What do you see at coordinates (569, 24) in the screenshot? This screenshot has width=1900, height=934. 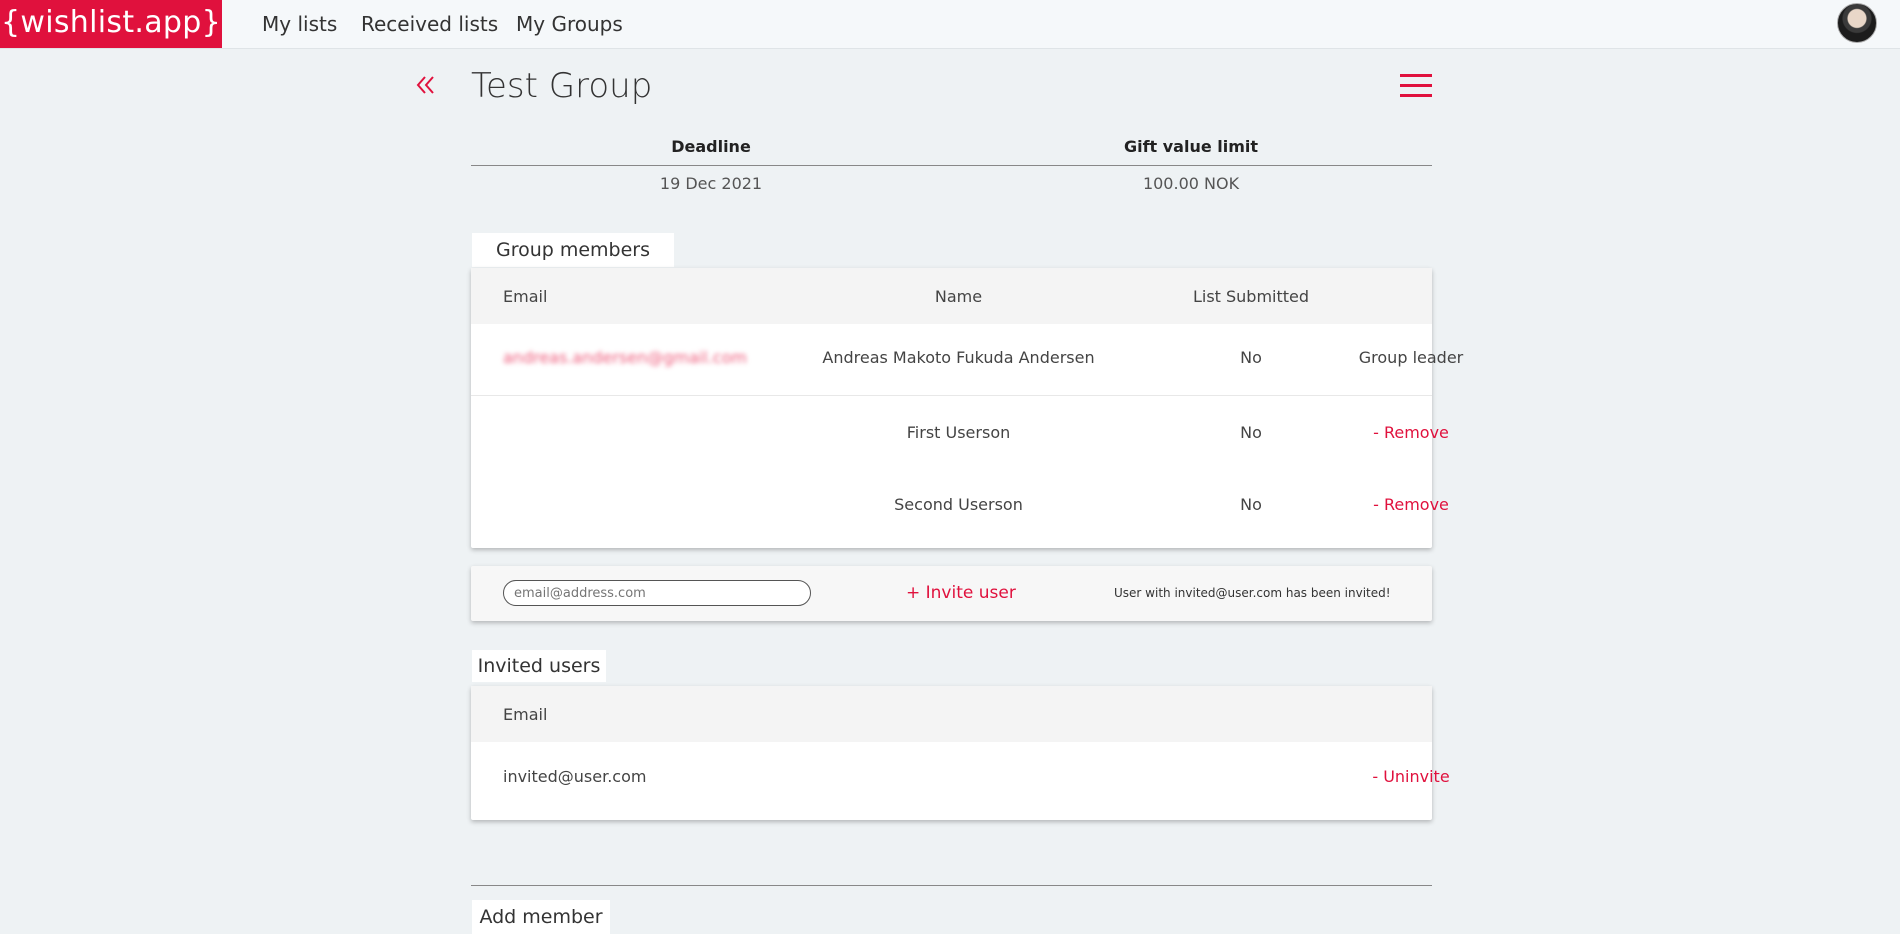 I see `nav-my-groups: My Groups` at bounding box center [569, 24].